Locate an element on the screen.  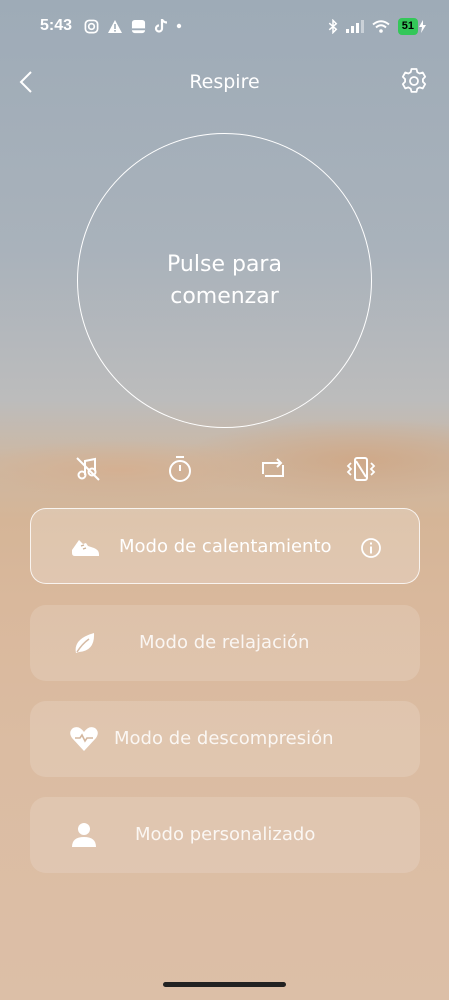
mode-custom-button: Modo personalizado is located at coordinates (225, 835).